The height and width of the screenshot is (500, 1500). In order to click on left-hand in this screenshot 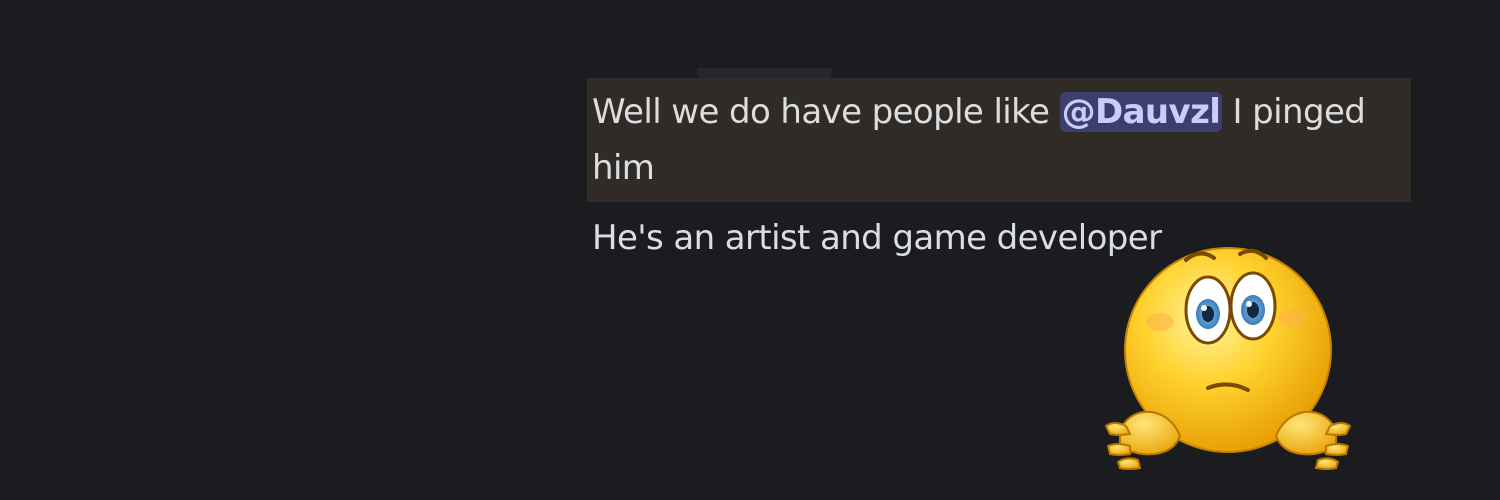, I will do `click(1143, 440)`.